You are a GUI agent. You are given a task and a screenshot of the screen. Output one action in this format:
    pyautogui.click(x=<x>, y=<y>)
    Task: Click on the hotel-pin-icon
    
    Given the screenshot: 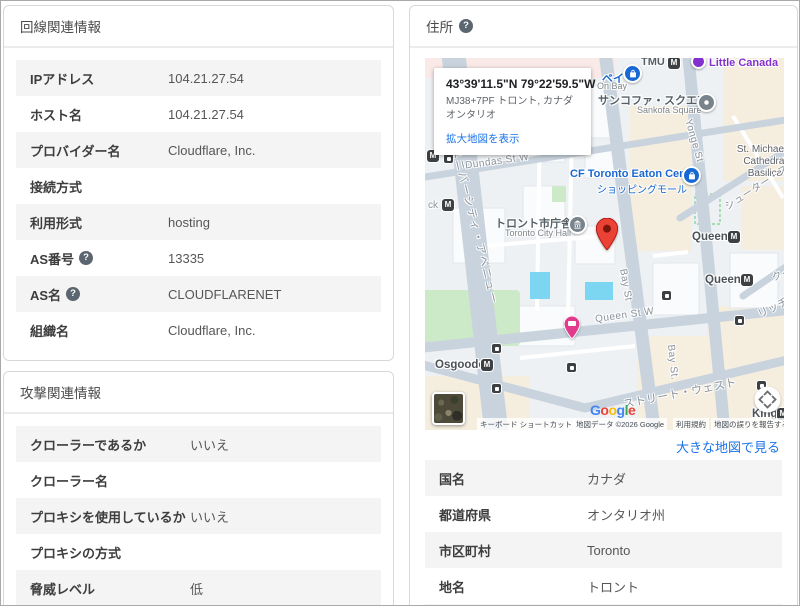 What is the action you would take?
    pyautogui.click(x=572, y=329)
    